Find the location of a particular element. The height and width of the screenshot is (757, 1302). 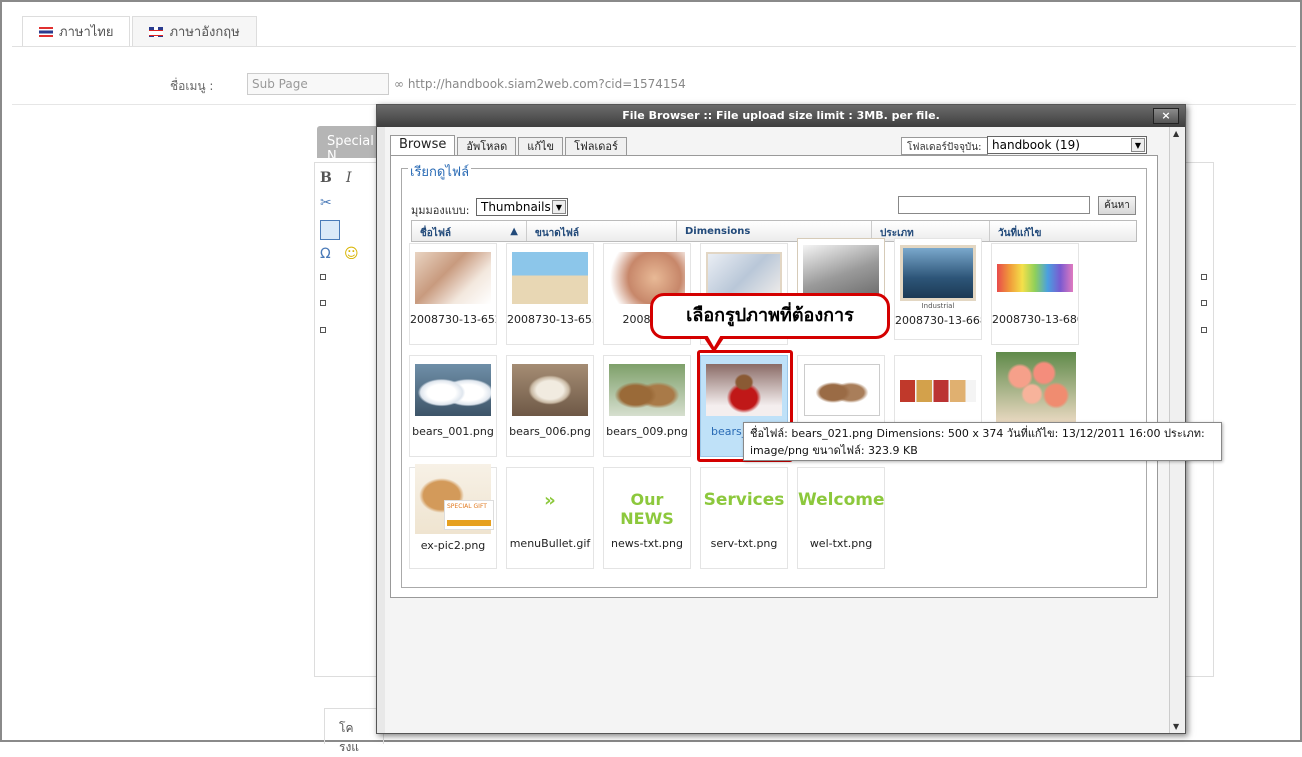

tab-english: ภาษาอังกฤษ is located at coordinates (194, 31).